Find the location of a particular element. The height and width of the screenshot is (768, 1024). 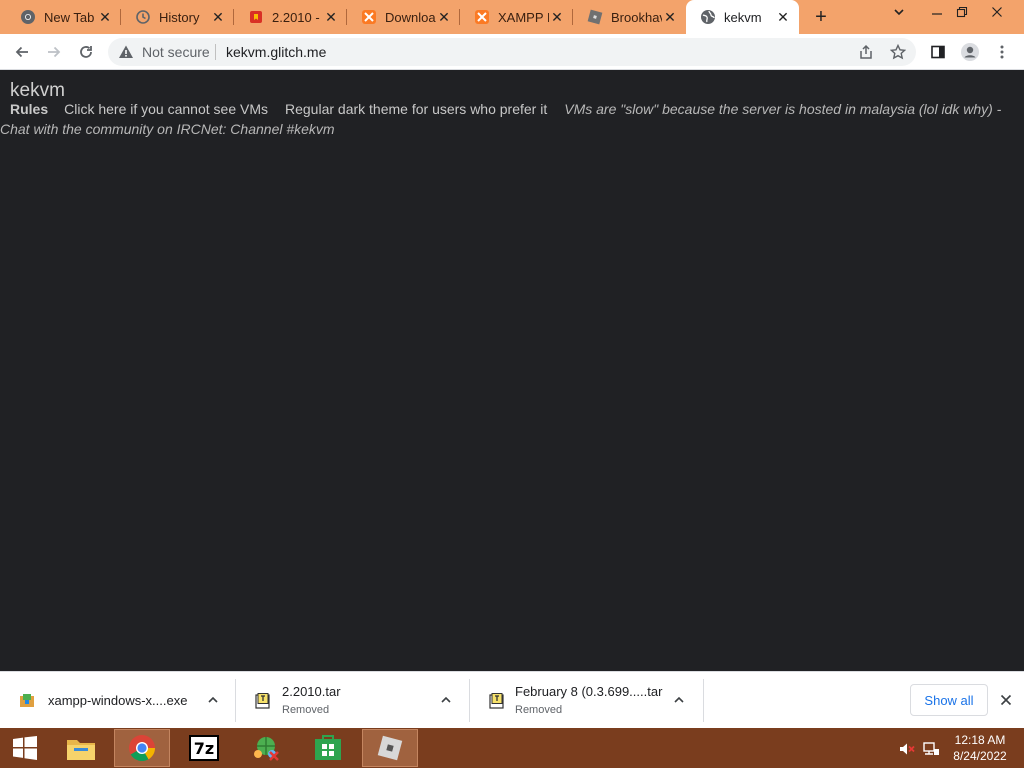

download-filename: xampp-windows-x....exe is located at coordinates (118, 700).